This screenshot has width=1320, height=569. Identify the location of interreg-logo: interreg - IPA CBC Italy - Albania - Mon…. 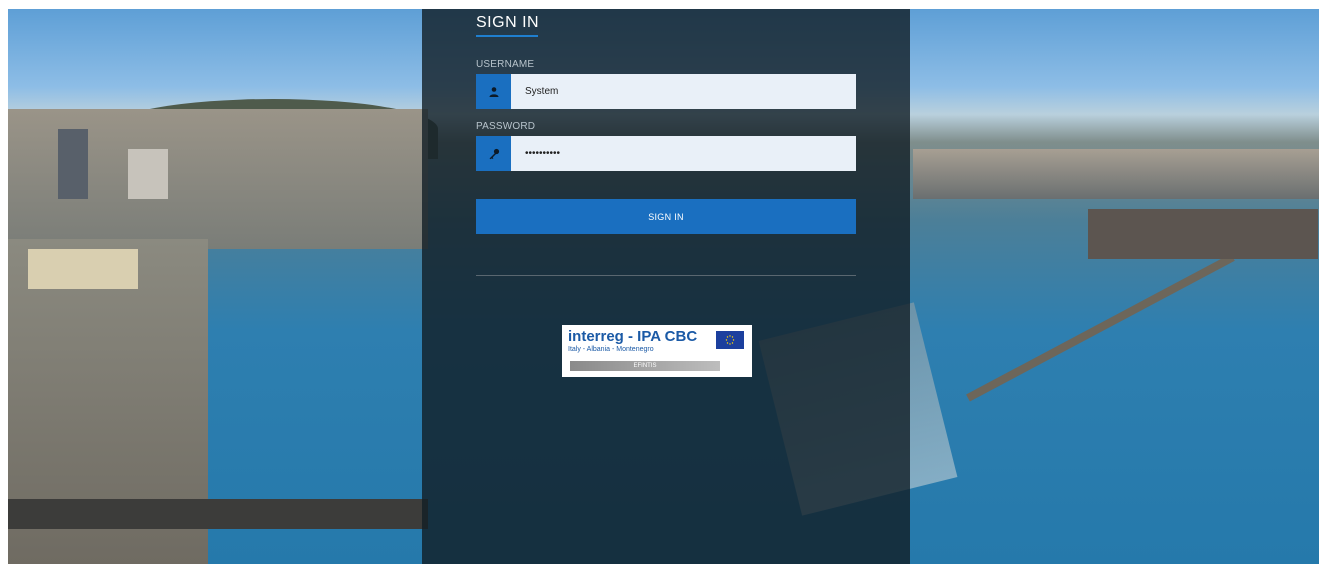
(657, 351).